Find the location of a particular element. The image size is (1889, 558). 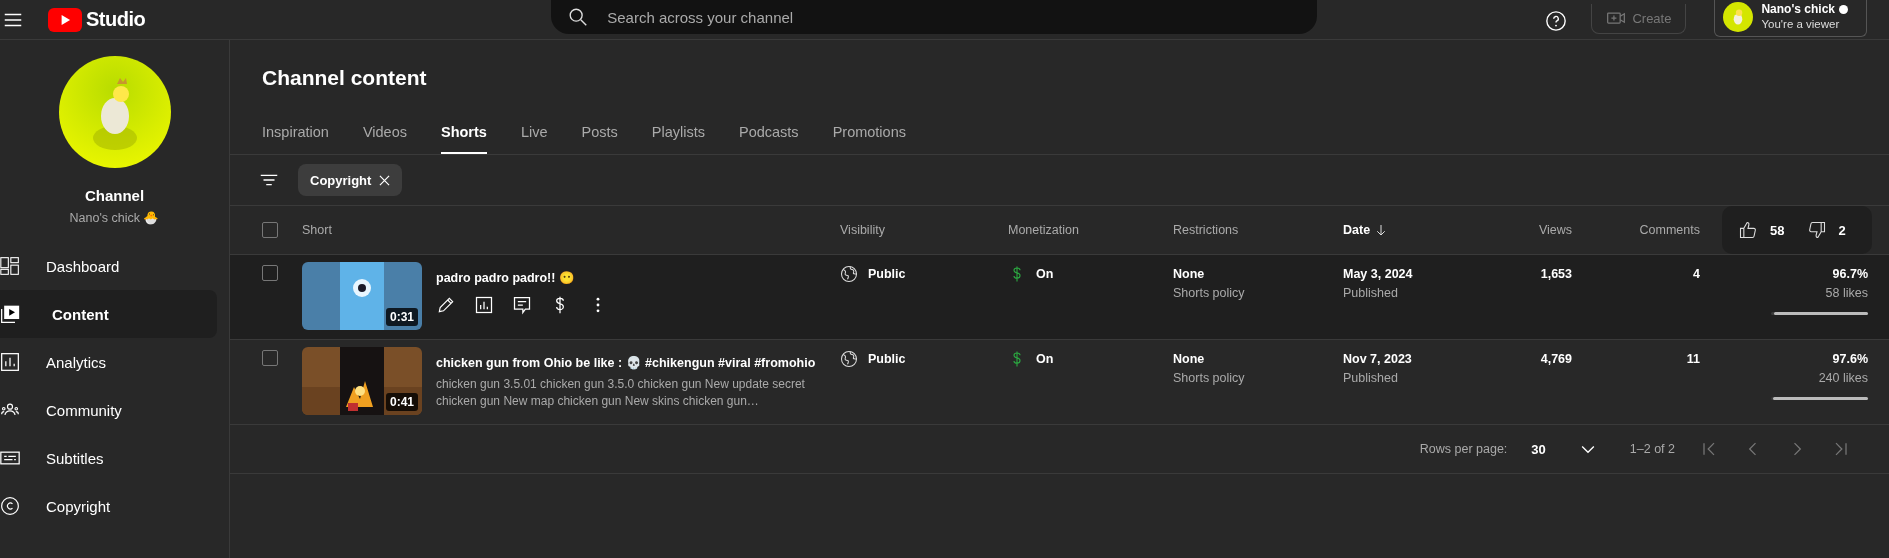

nav-item: Dashboard is located at coordinates (108, 266).